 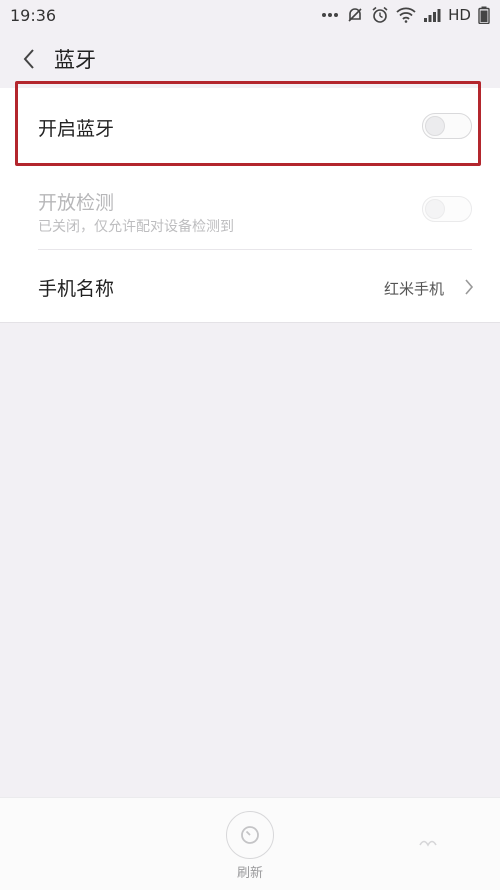 What do you see at coordinates (447, 126) in the screenshot?
I see `bluetooth-switch` at bounding box center [447, 126].